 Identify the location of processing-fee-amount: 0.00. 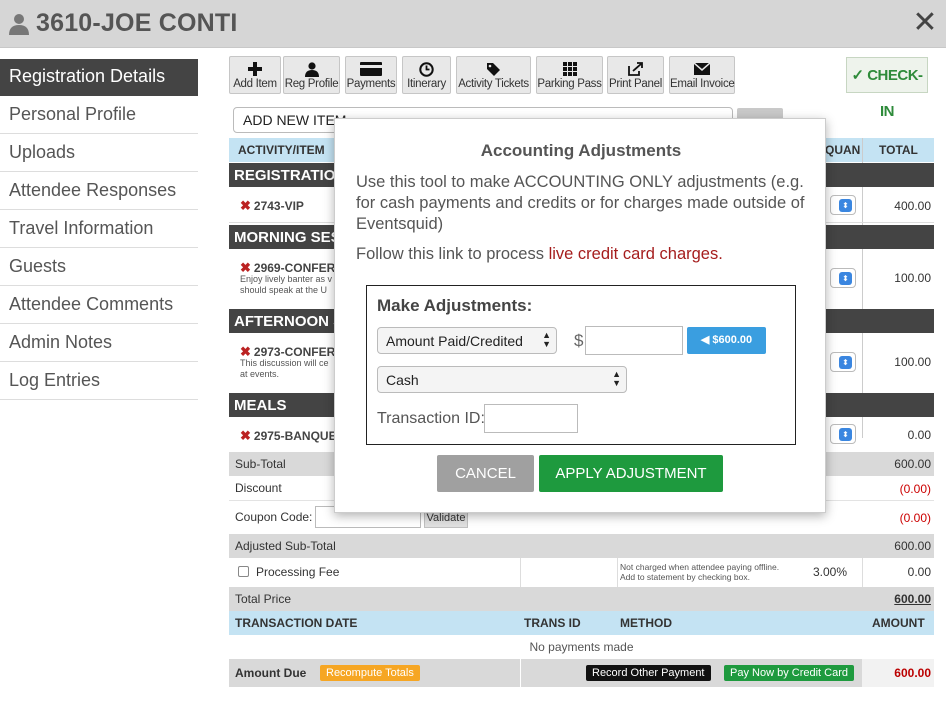
(919, 572).